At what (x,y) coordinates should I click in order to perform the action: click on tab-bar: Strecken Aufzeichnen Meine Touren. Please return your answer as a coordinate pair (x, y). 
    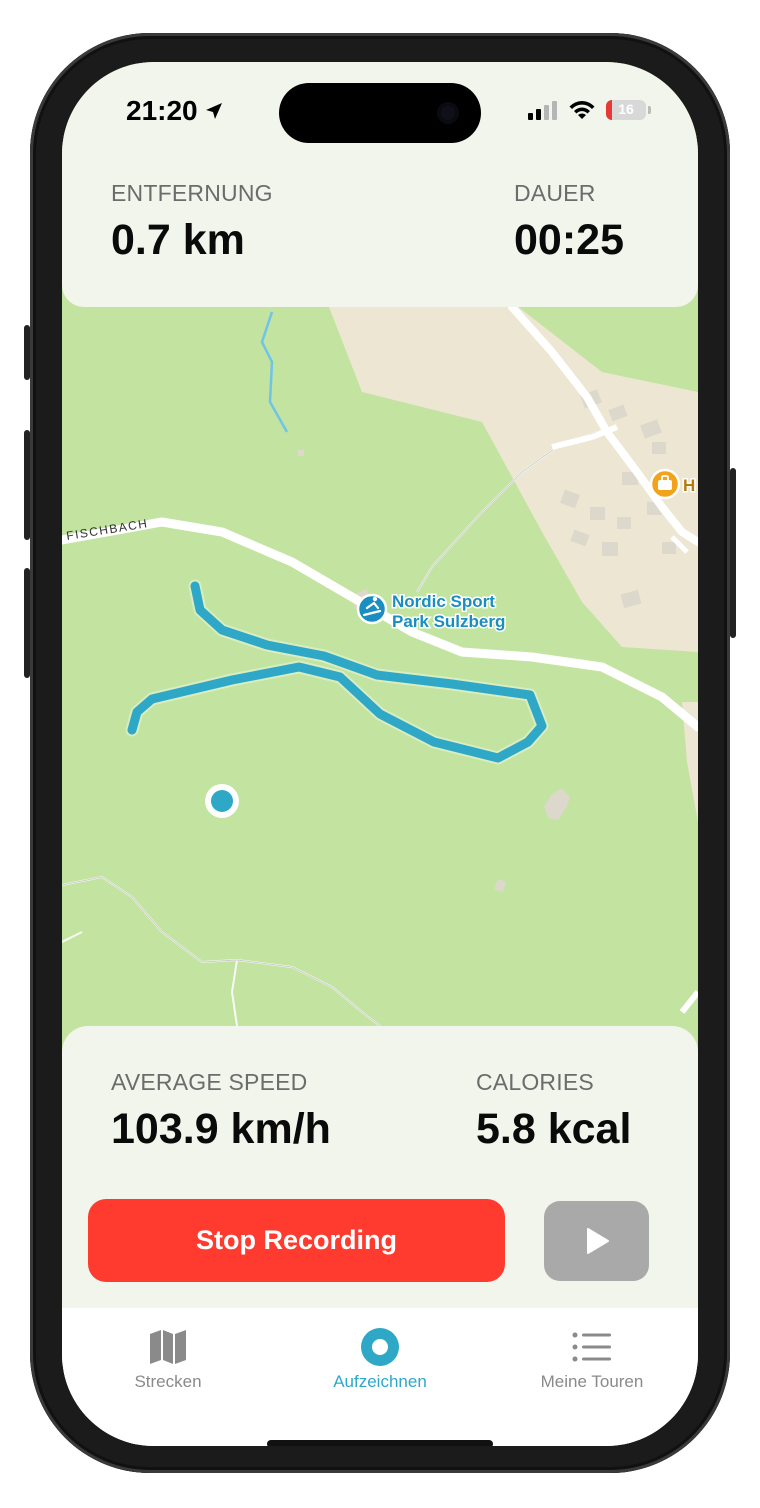
    Looking at the image, I should click on (380, 1377).